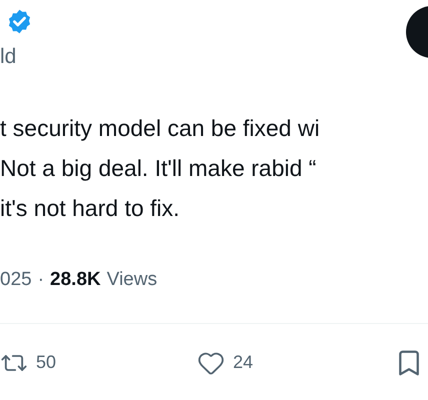 Image resolution: width=428 pixels, height=400 pixels. What do you see at coordinates (46, 362) in the screenshot?
I see `action-count: 50` at bounding box center [46, 362].